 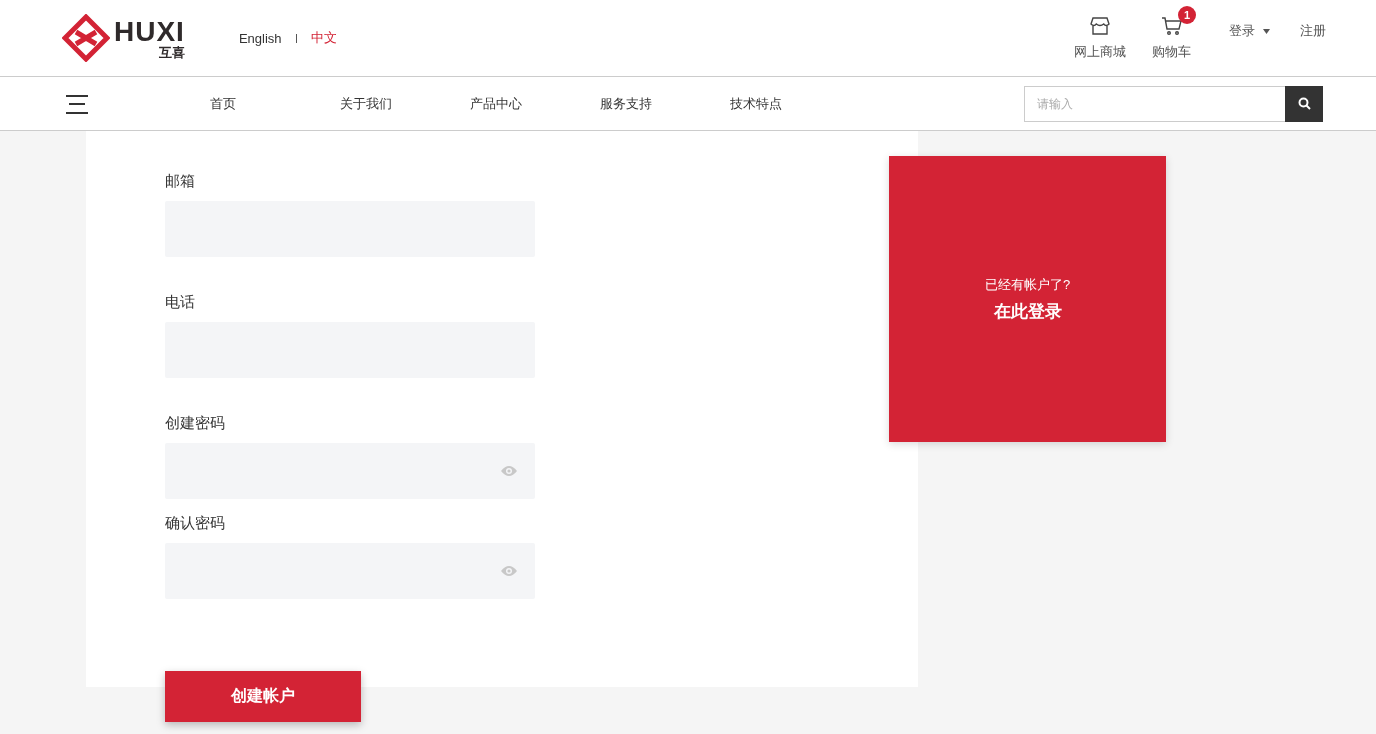 I want to click on login-link: 在此登录, so click(x=1027, y=311).